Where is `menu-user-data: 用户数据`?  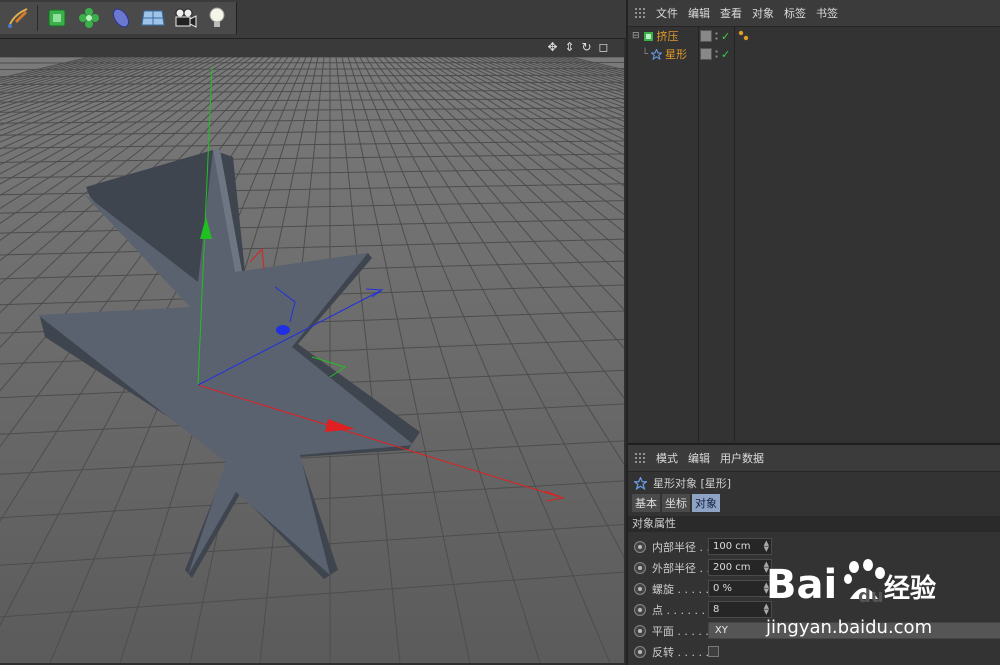 menu-user-data: 用户数据 is located at coordinates (742, 458).